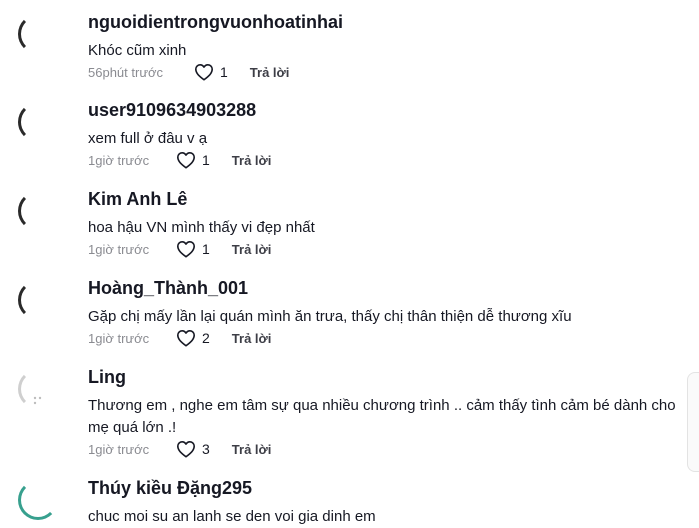 The image size is (699, 528). What do you see at coordinates (126, 72) in the screenshot?
I see `comment-time: 56phút trước` at bounding box center [126, 72].